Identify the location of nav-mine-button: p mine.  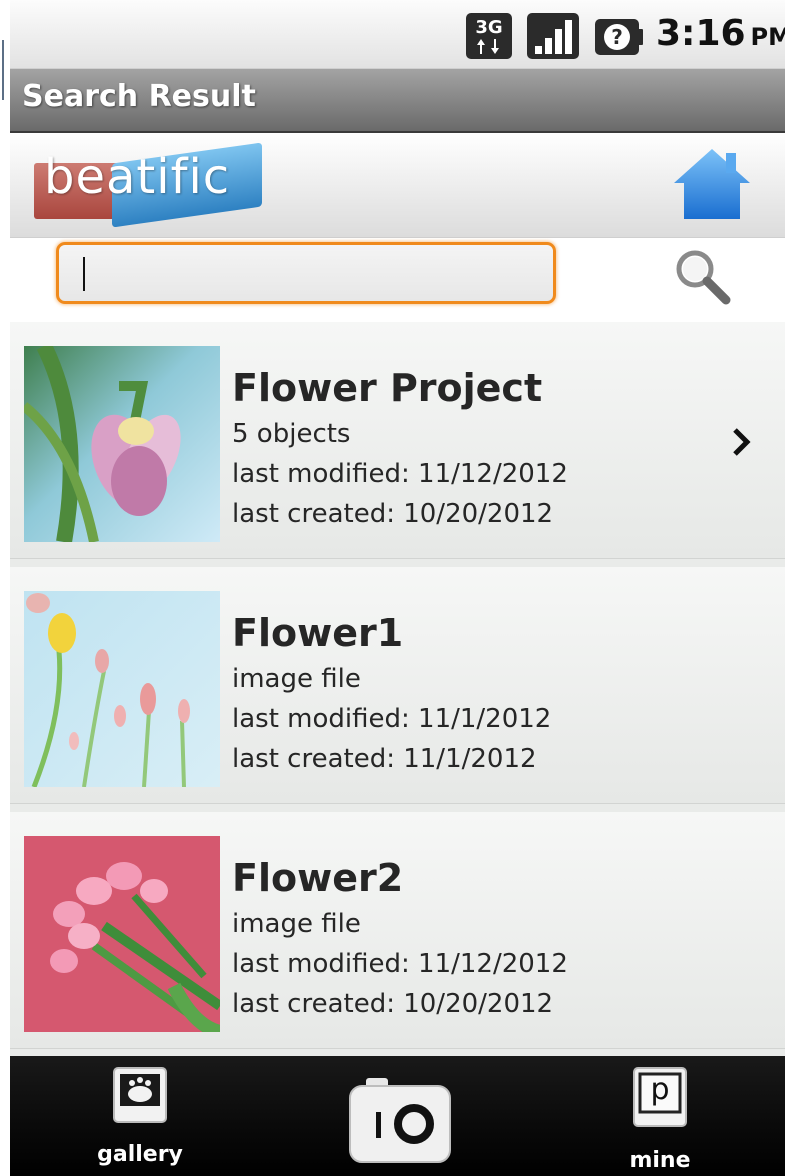
(660, 1119).